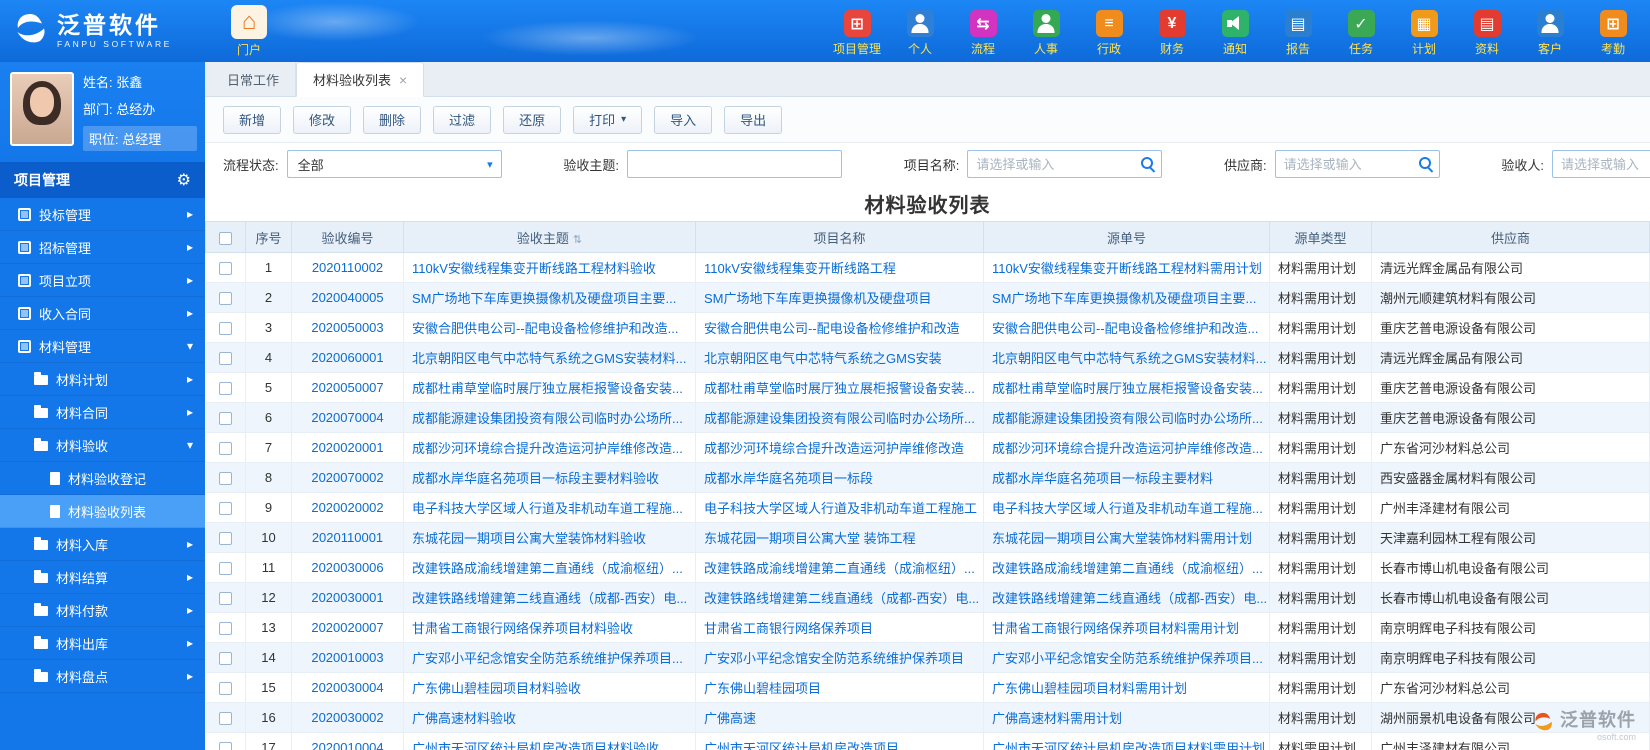  What do you see at coordinates (839, 267) in the screenshot?
I see `cell-project: 110kV安徽线程集变开断线路工程` at bounding box center [839, 267].